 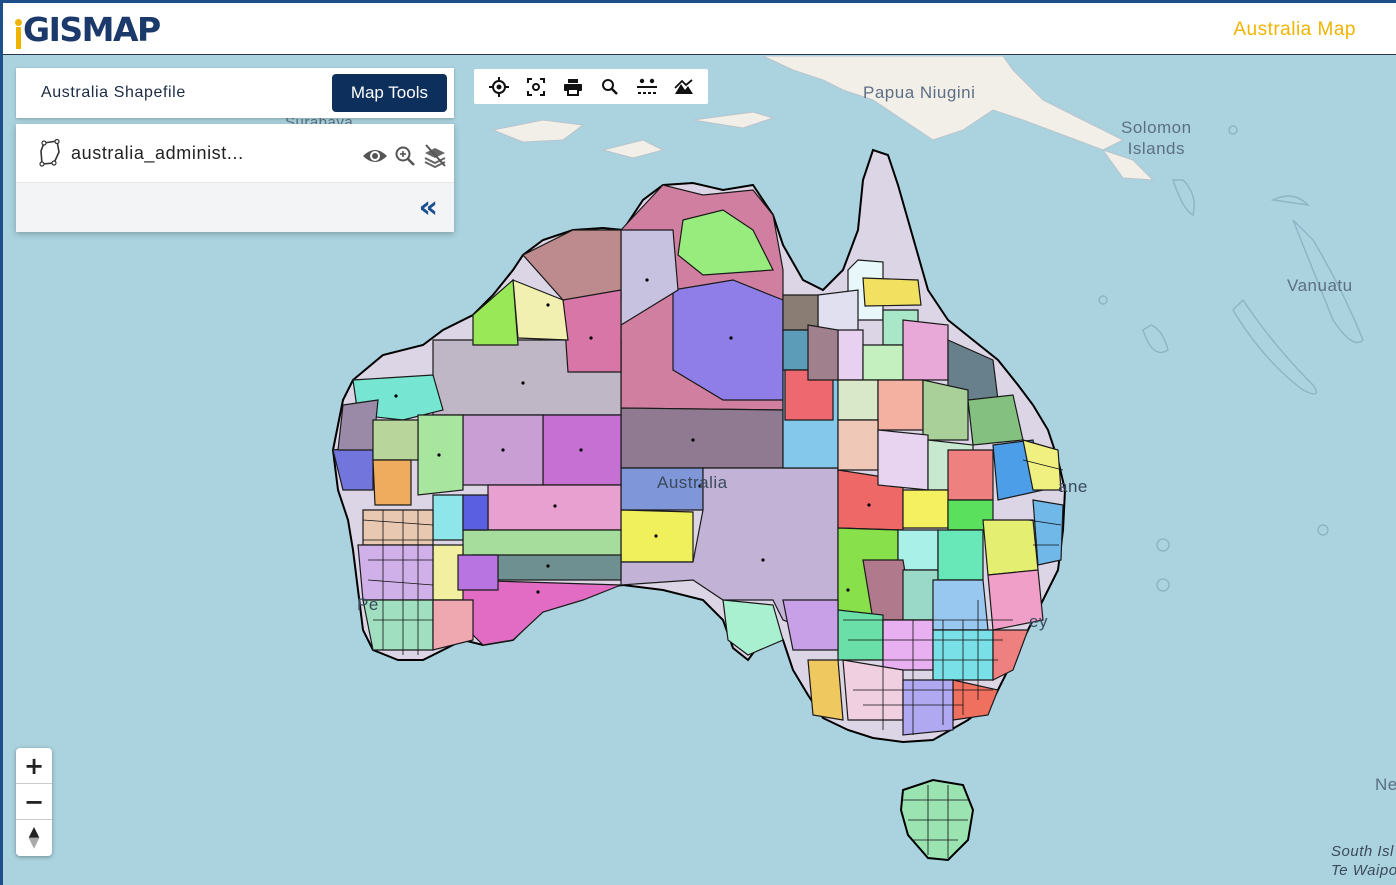 I want to click on label-nz-north: Ne, so click(x=1385, y=784).